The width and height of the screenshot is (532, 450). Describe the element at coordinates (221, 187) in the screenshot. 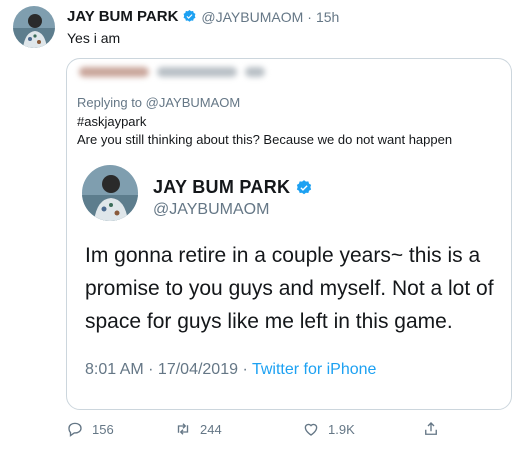

I see `inner-author-name: JAY BUM PARK` at that location.